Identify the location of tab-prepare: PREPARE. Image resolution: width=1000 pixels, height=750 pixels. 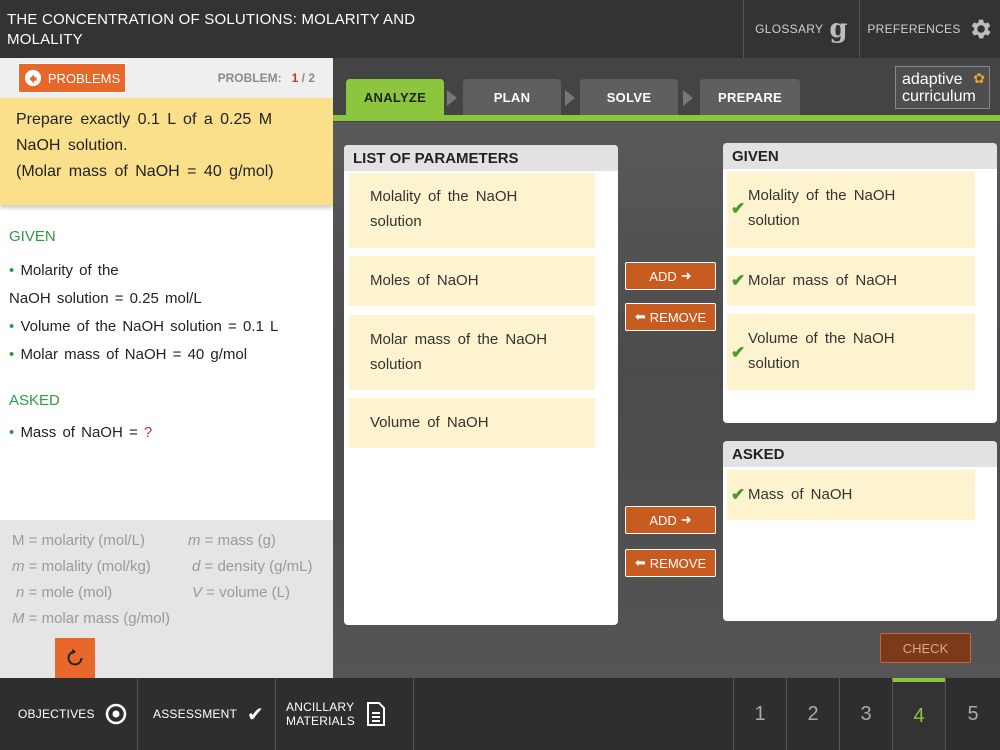
(750, 97).